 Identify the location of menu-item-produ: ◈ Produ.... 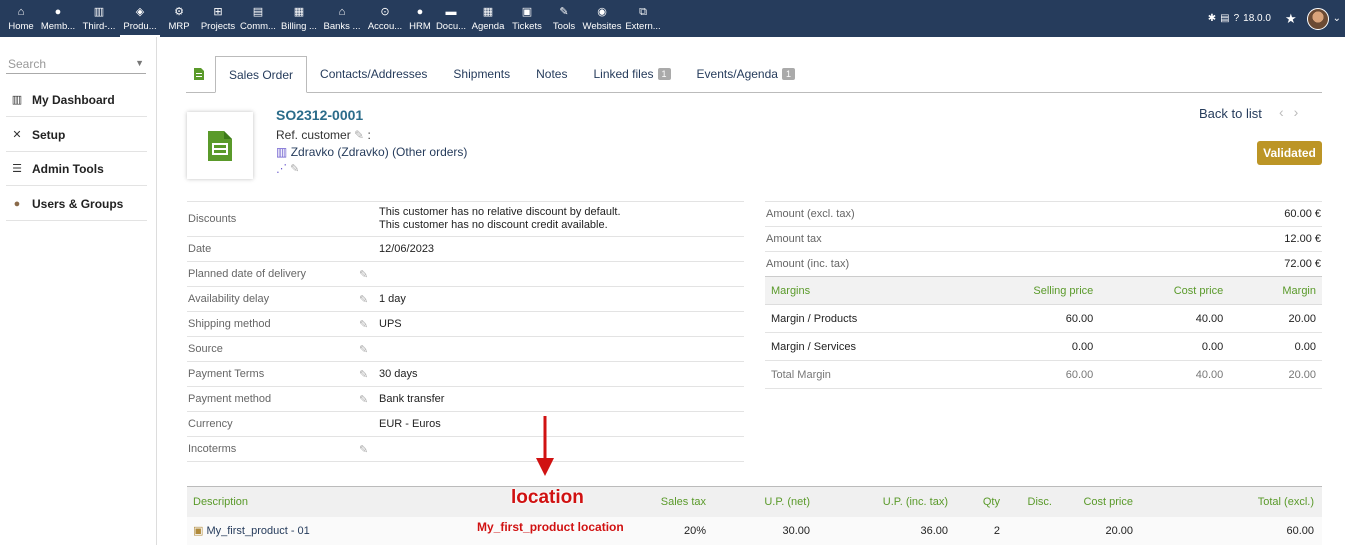
(140, 18).